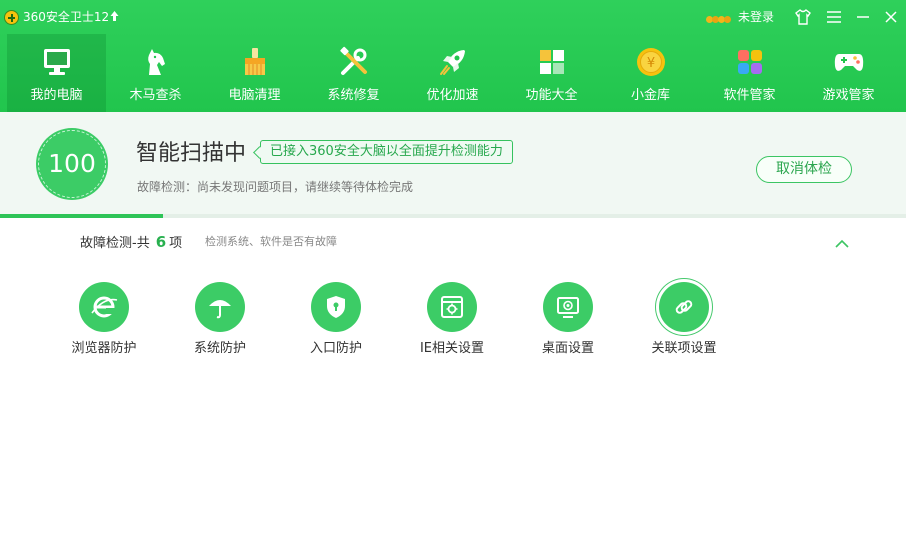  What do you see at coordinates (452, 95) in the screenshot?
I see `nav-label: 优化加速` at bounding box center [452, 95].